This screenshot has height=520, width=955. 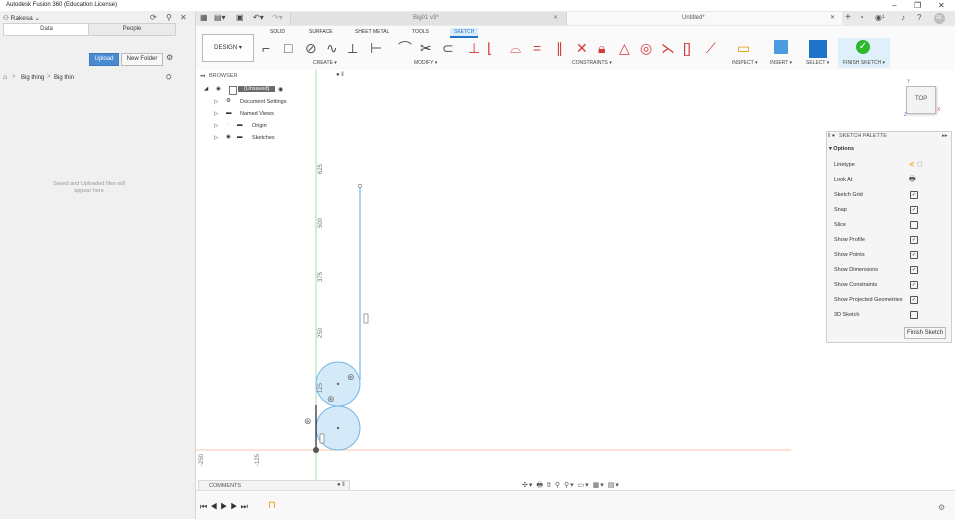 What do you see at coordinates (863, 47) in the screenshot?
I see `check-icon: ✓` at bounding box center [863, 47].